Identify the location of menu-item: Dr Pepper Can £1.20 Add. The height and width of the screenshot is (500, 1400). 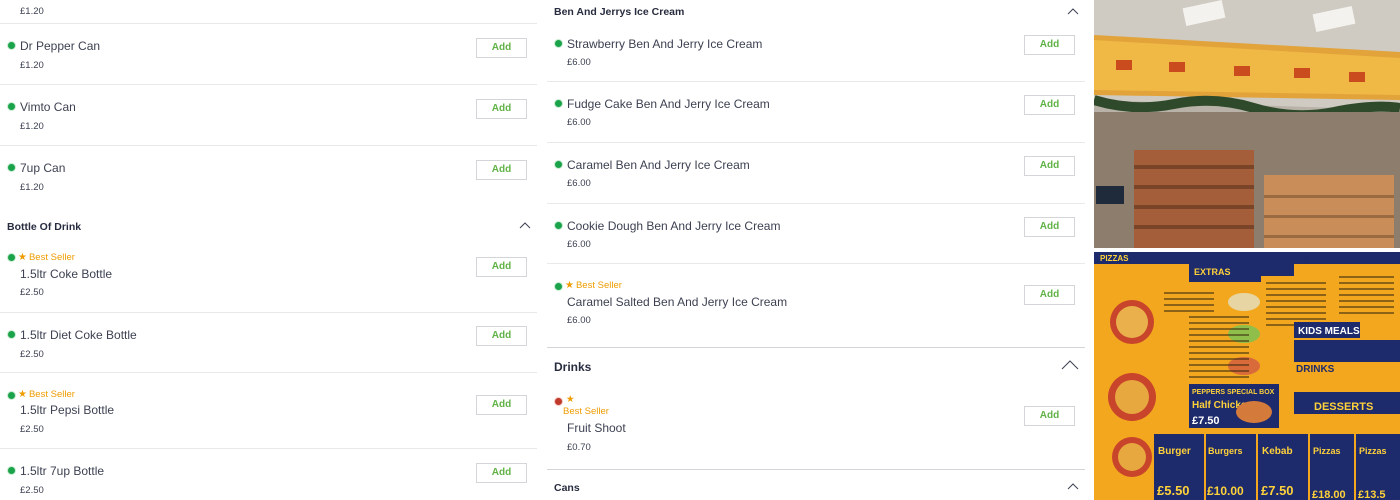
(268, 54).